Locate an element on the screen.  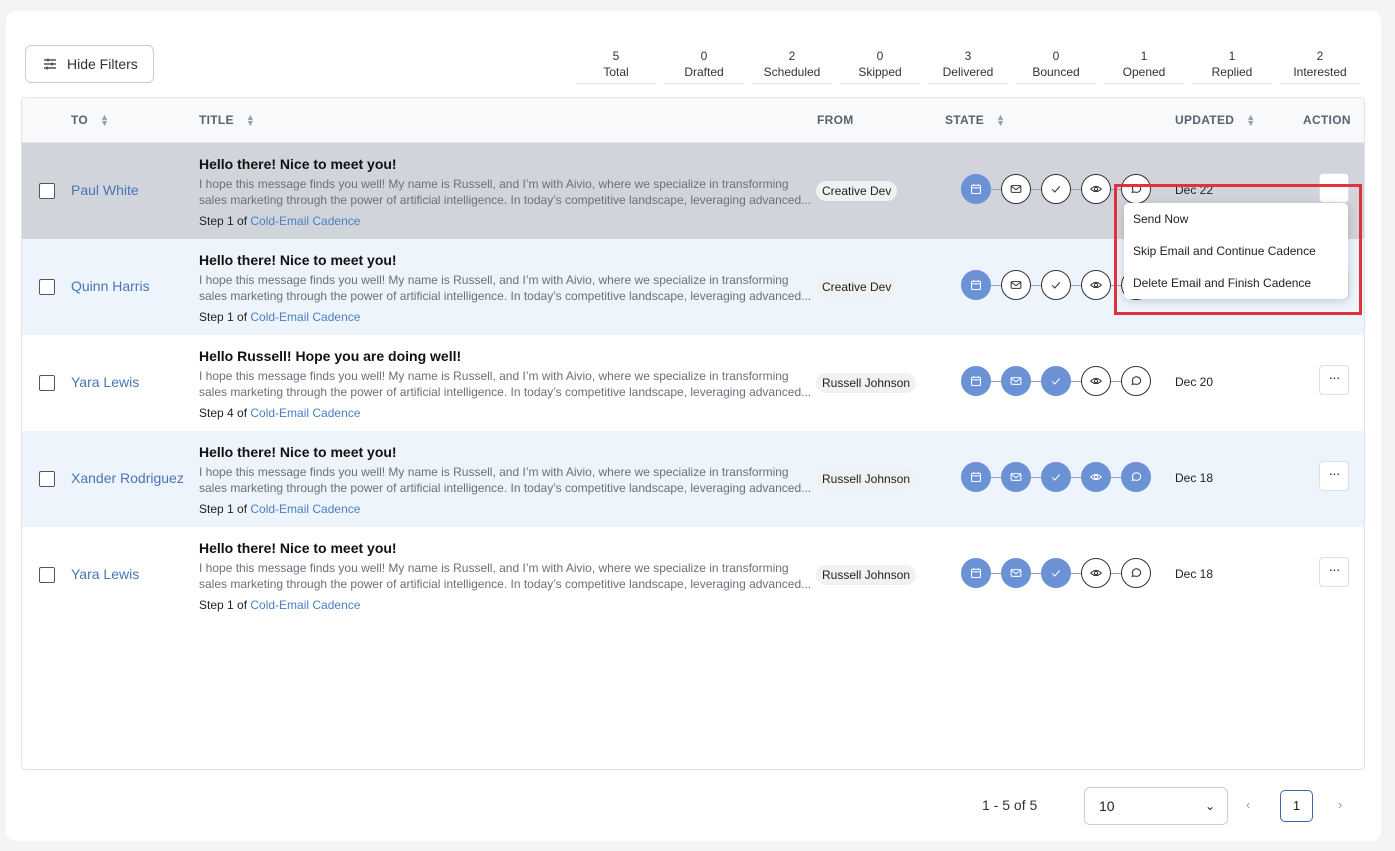
page-size-select: 10 ⌄ is located at coordinates (1156, 806).